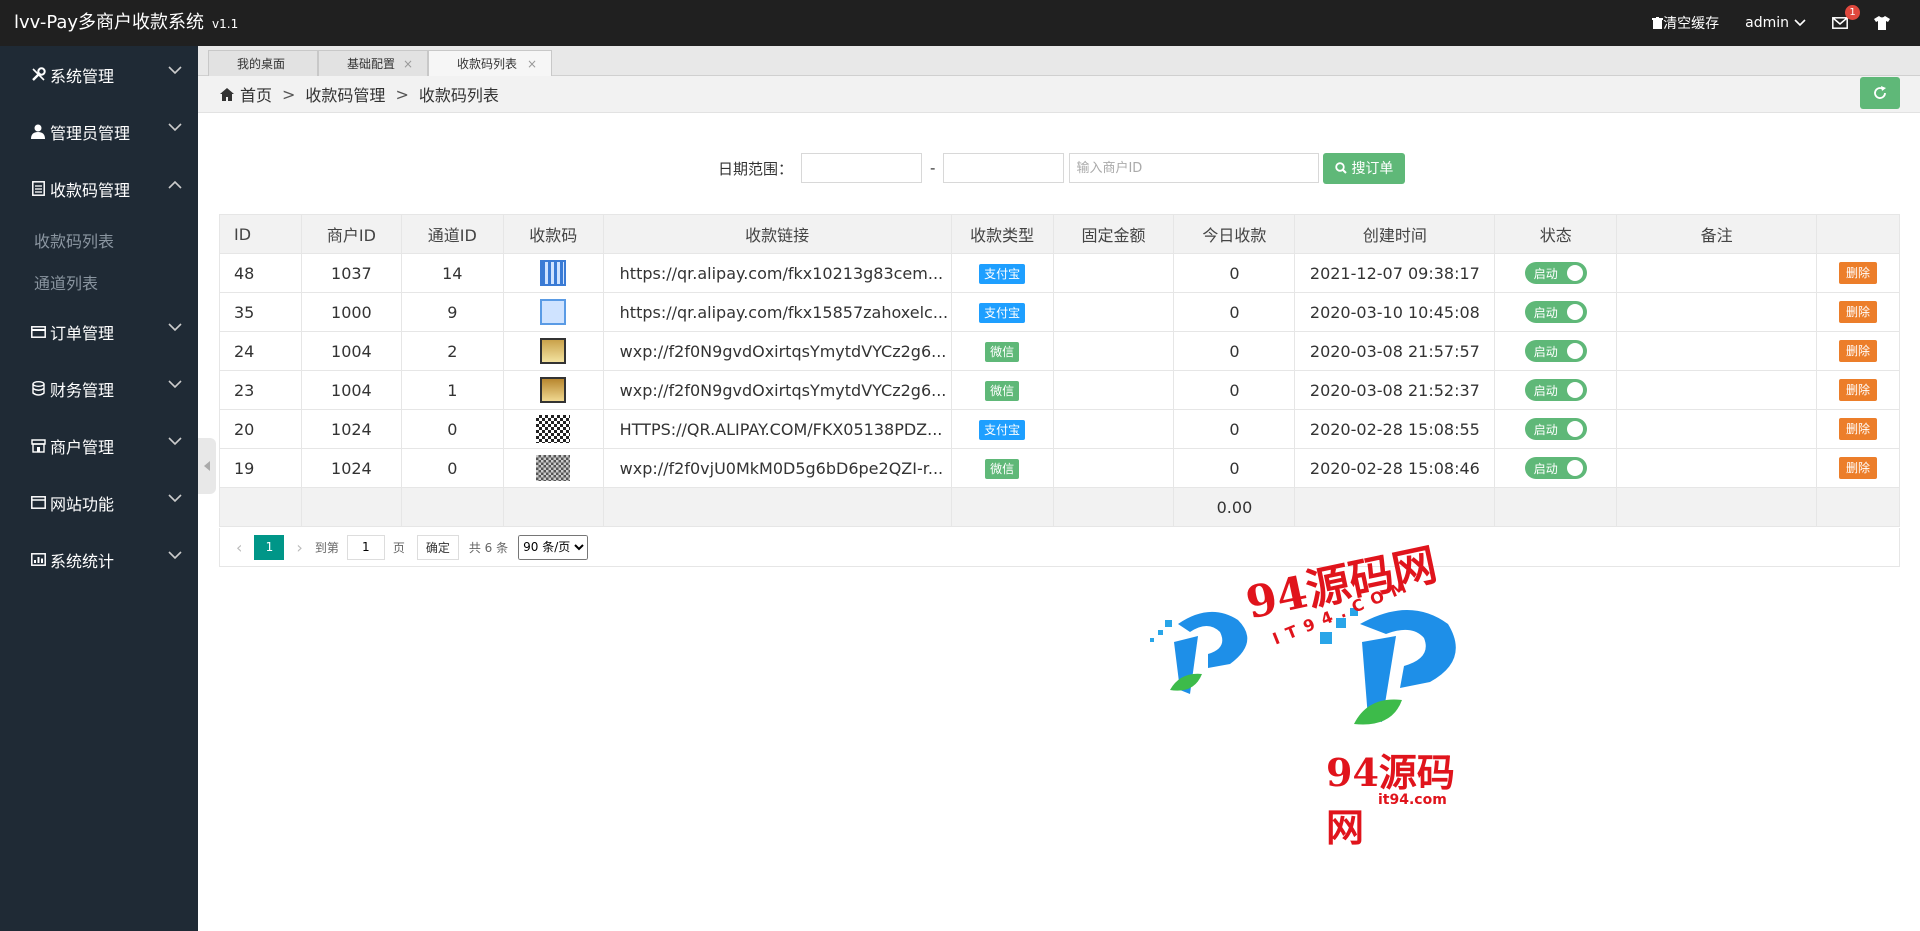  I want to click on tab-desktop: 我的桌面, so click(263, 63).